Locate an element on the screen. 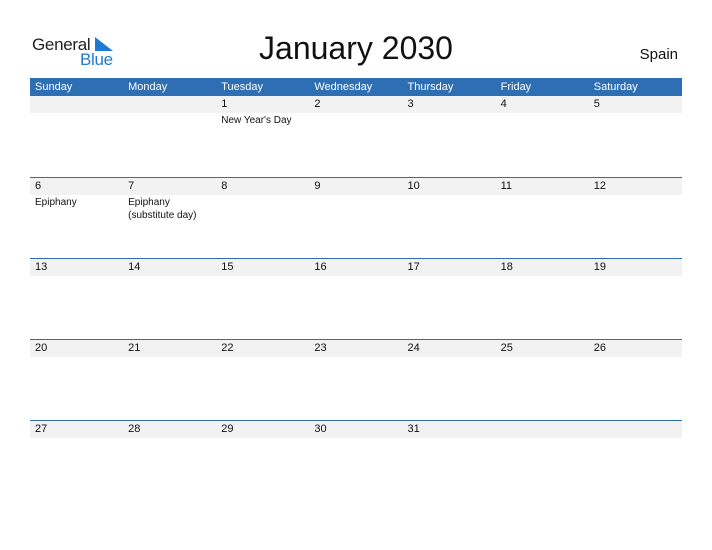  weekday-header: Sunday is located at coordinates (54, 87).